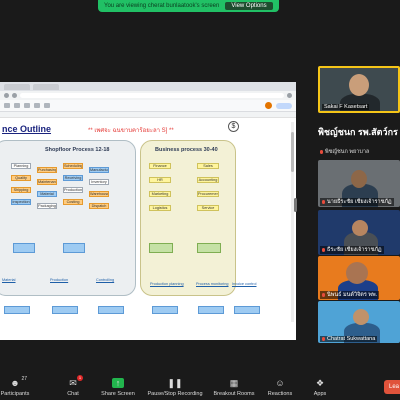 This screenshot has width=400, height=400. I want to click on font-icon, so click(47, 105).